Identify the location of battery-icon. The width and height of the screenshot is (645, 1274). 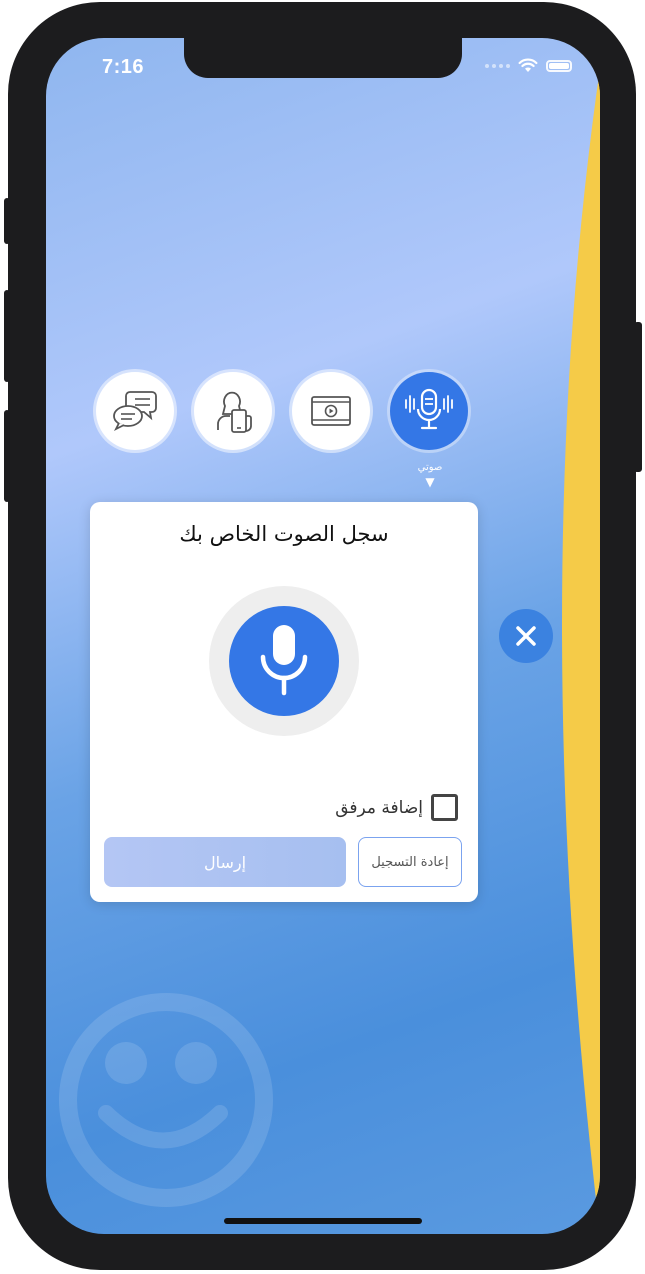
(559, 65).